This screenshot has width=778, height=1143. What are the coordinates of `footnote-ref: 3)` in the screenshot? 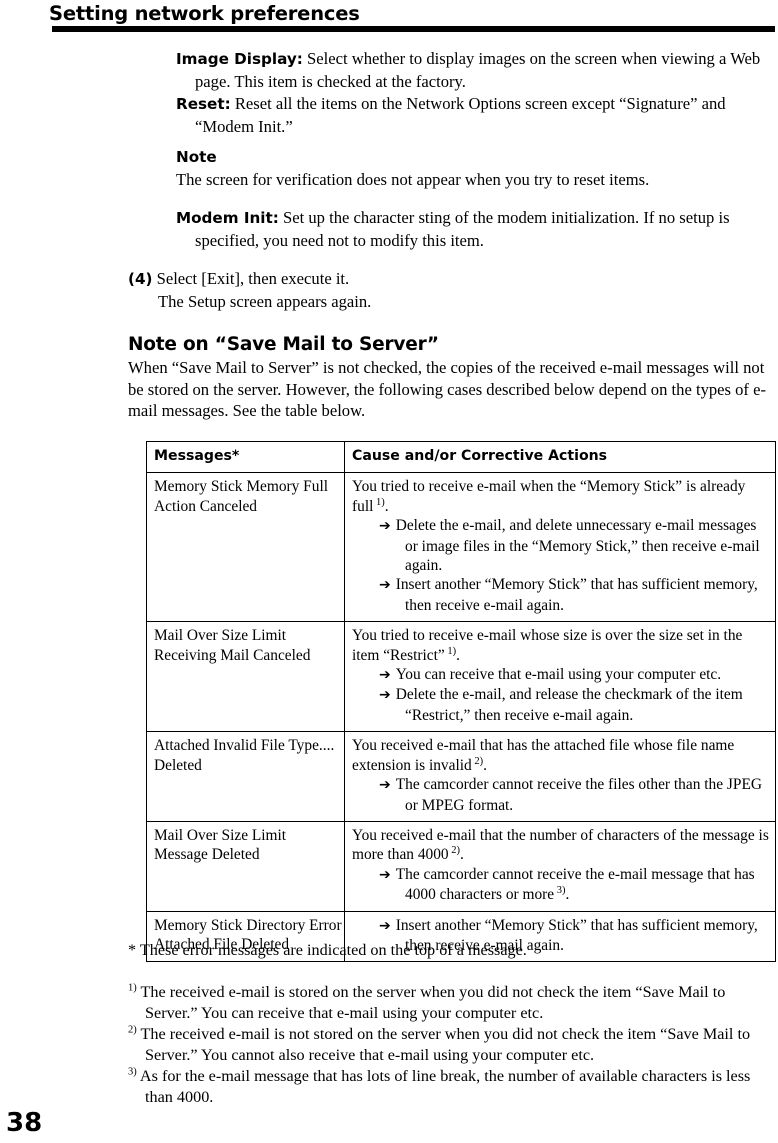 It's located at (560, 890).